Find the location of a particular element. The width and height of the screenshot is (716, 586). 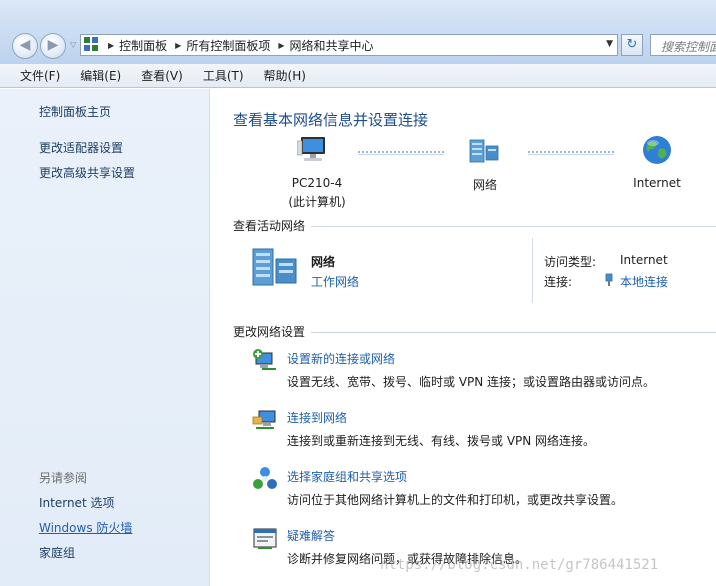

address-input: ▶ 控制面板 ▶ 所有控制面板项 ▶ 网络和共享中心 ▼ is located at coordinates (349, 45).